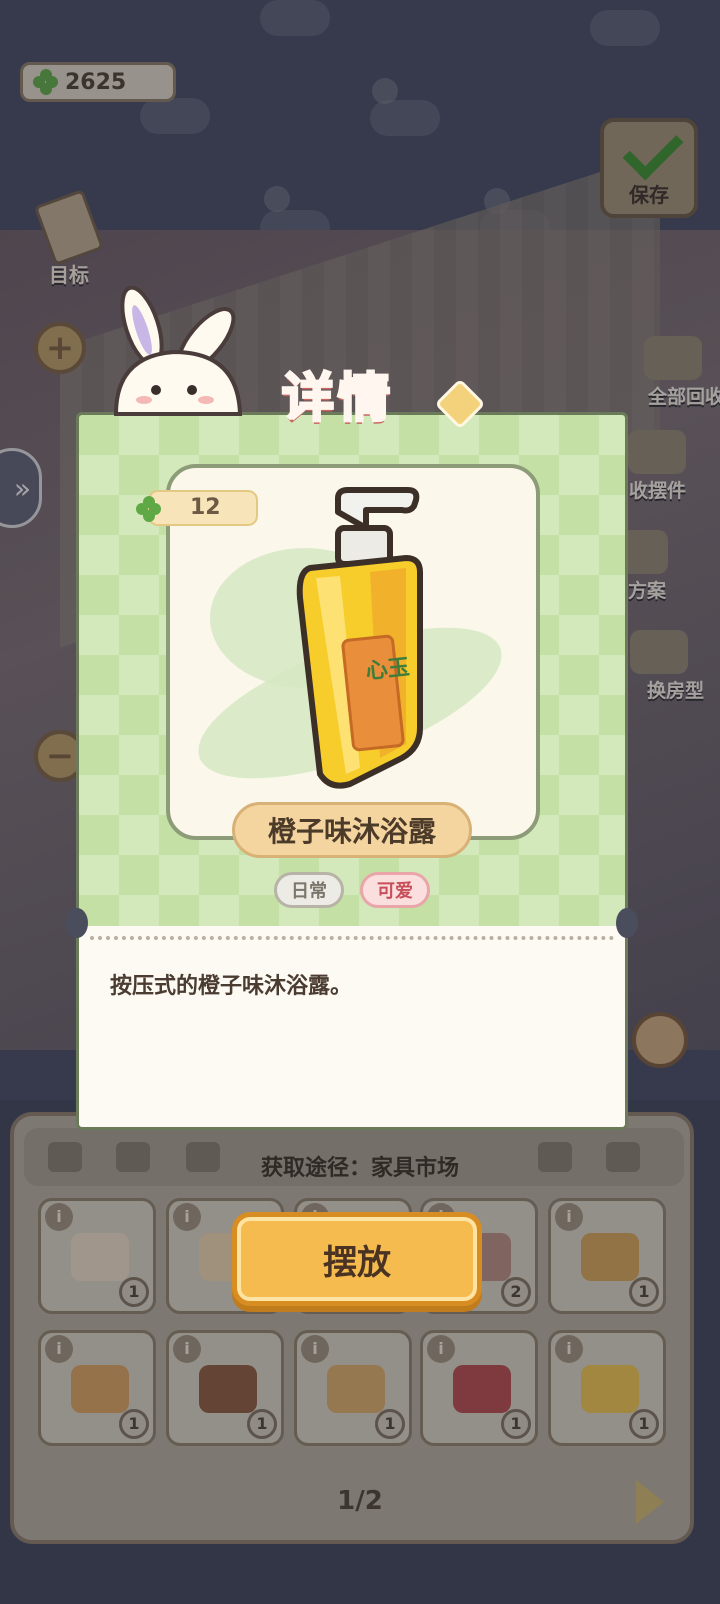 This screenshot has width=720, height=1604. I want to click on price-tag: 12, so click(197, 508).